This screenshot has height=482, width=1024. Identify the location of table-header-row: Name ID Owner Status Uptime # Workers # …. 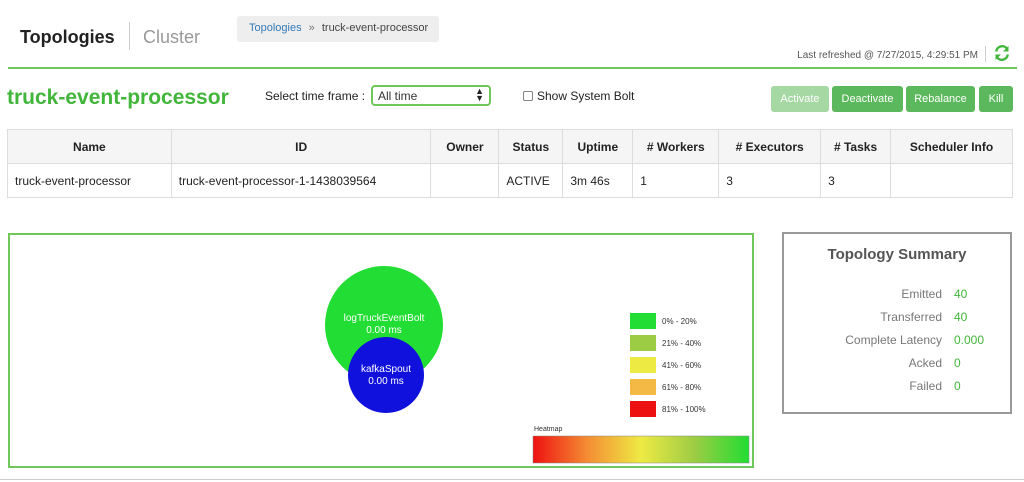
(510, 146).